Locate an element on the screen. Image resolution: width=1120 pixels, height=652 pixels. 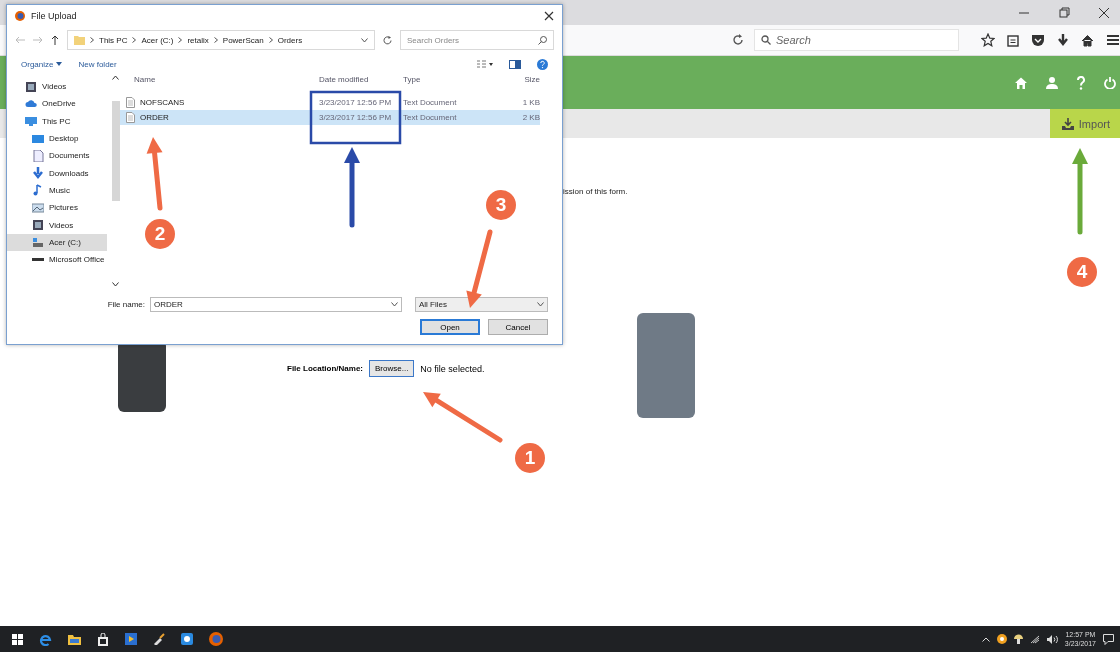
nav-item: Pictures is located at coordinates (57, 208).